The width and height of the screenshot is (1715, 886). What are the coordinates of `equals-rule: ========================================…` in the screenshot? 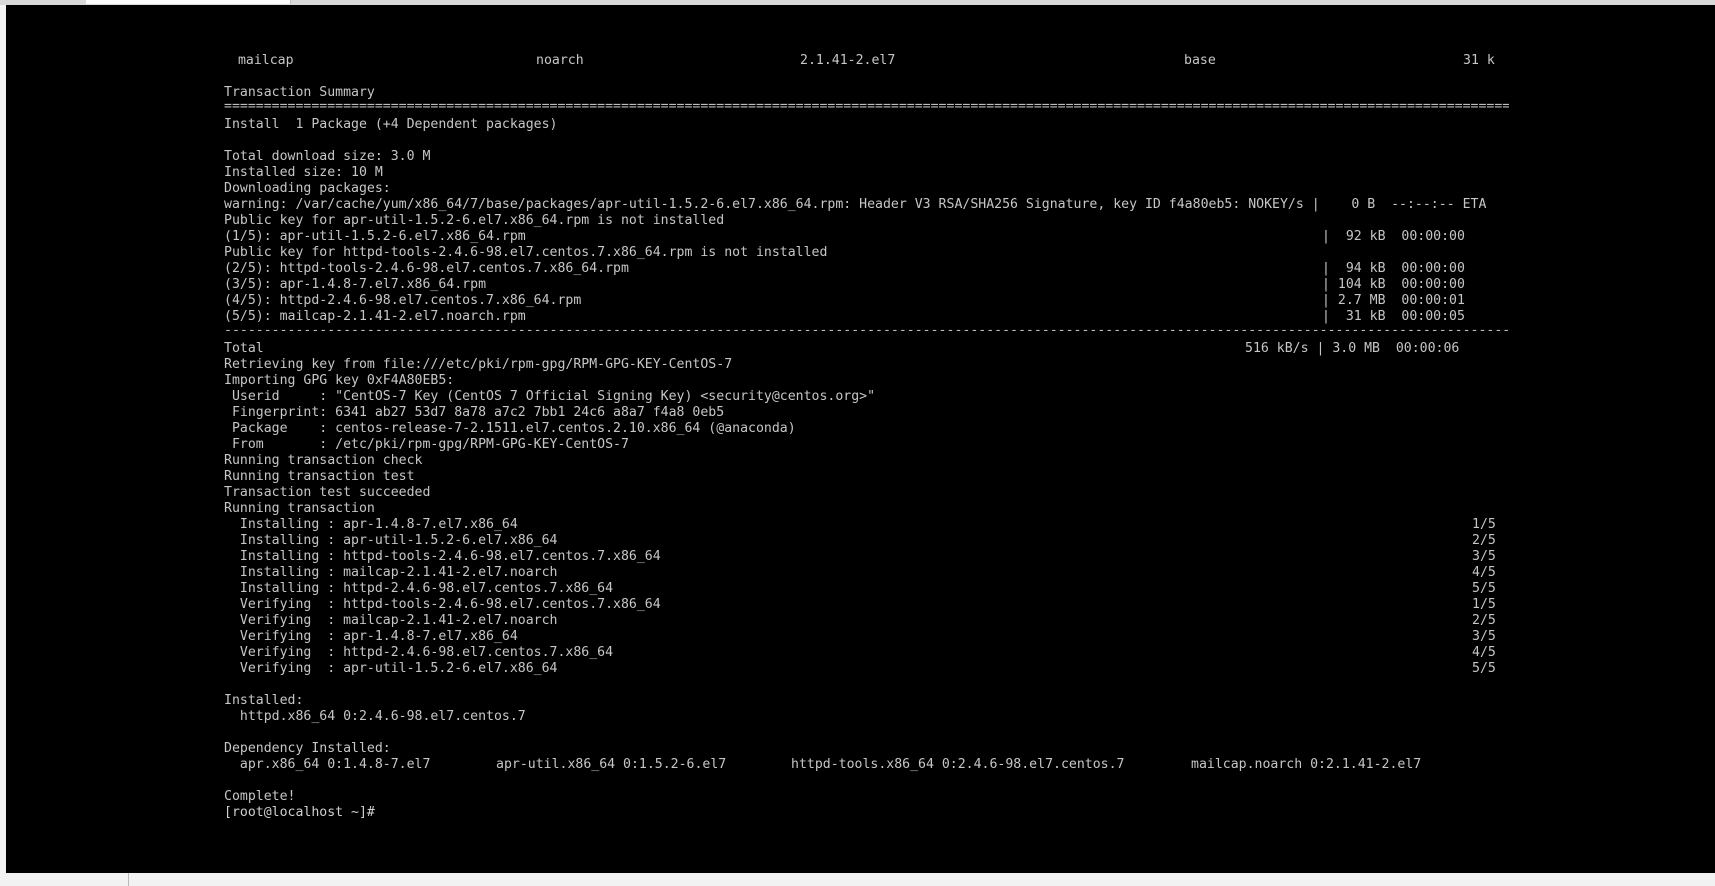 It's located at (866, 106).